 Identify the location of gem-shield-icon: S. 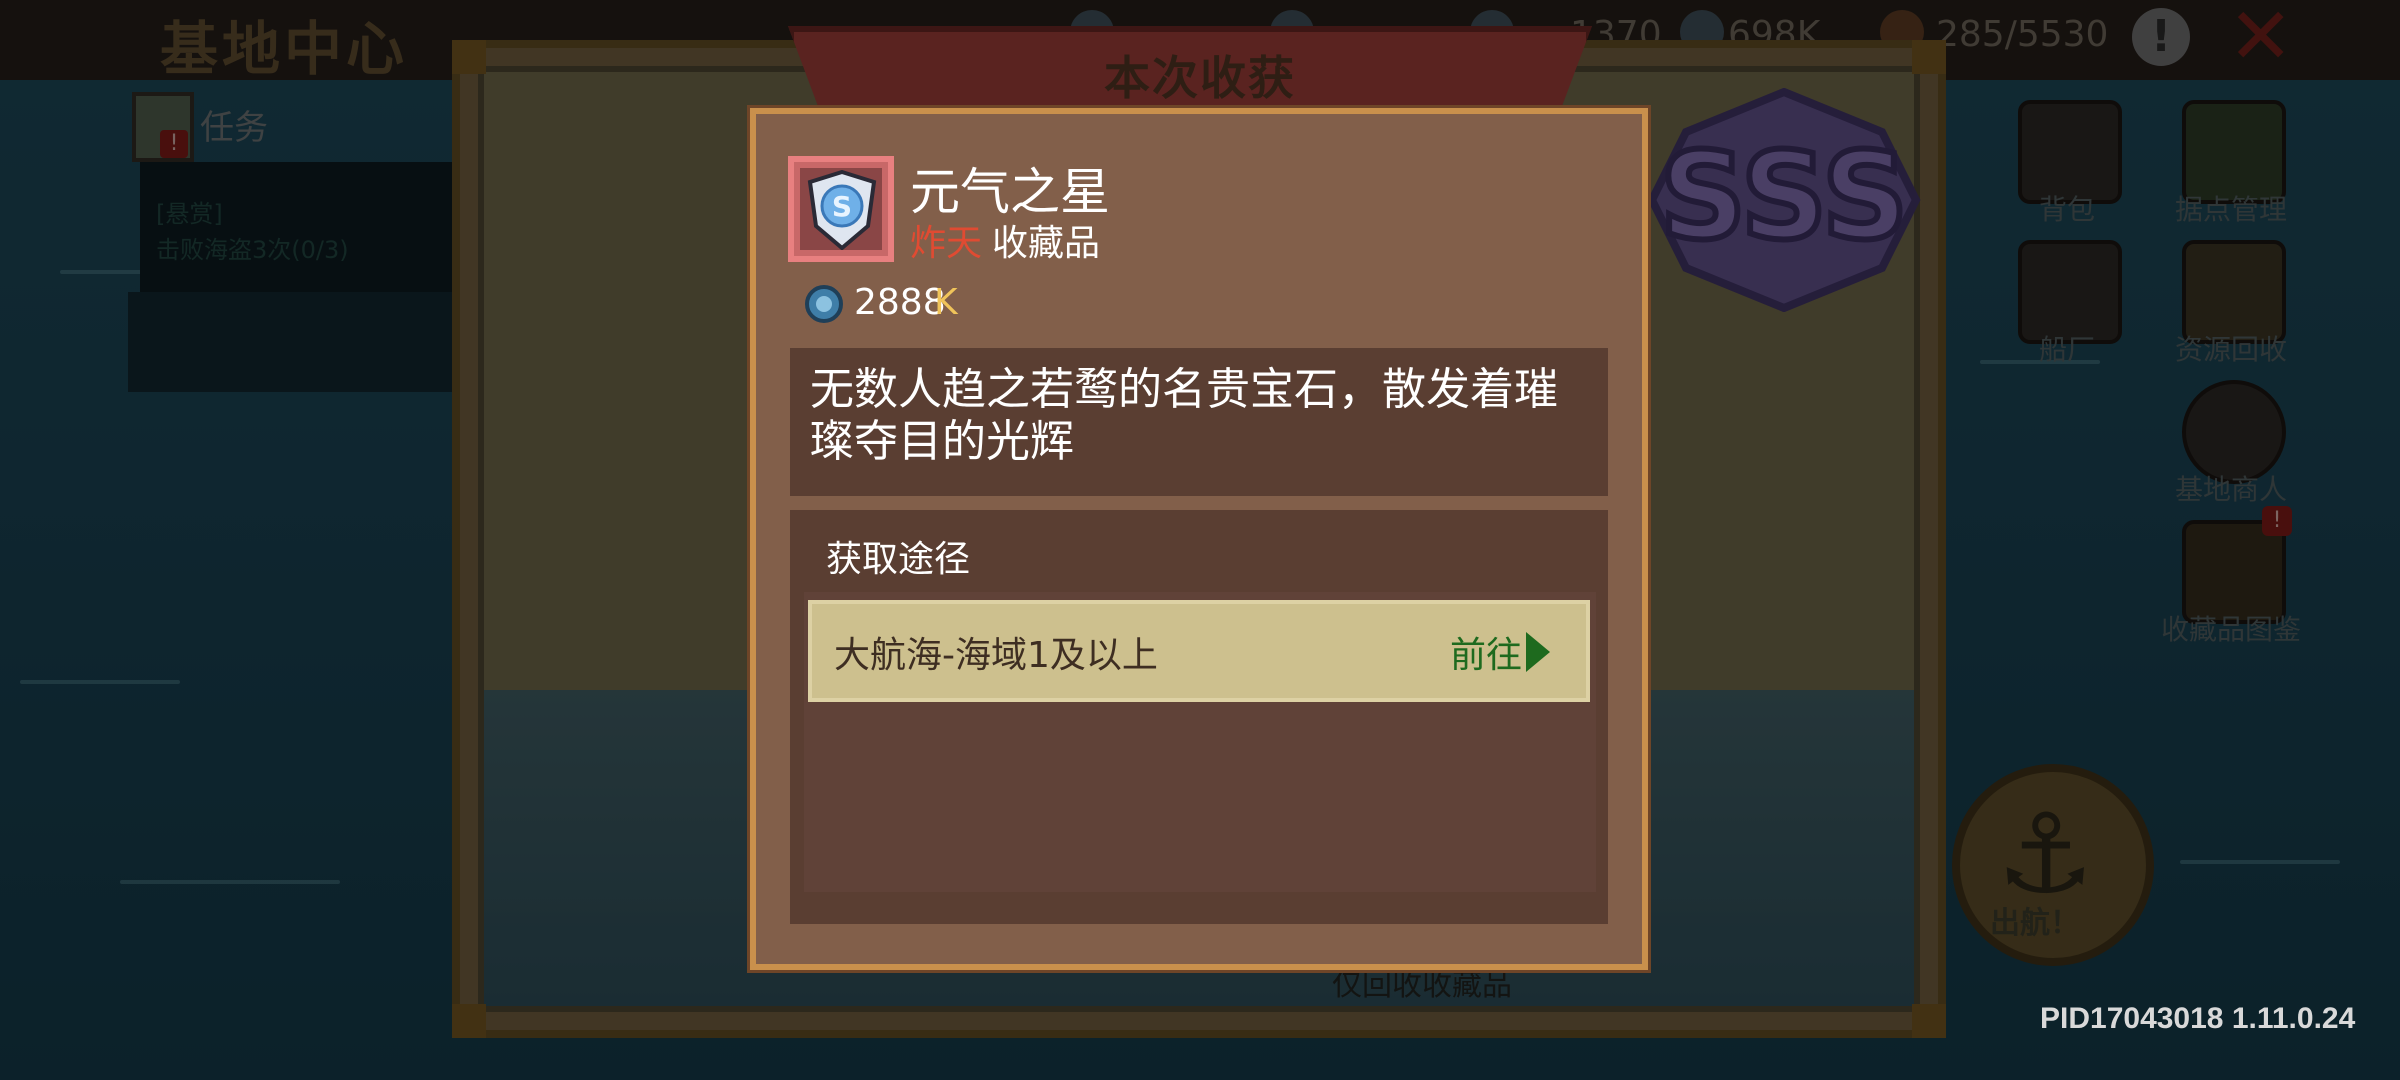
(842, 210).